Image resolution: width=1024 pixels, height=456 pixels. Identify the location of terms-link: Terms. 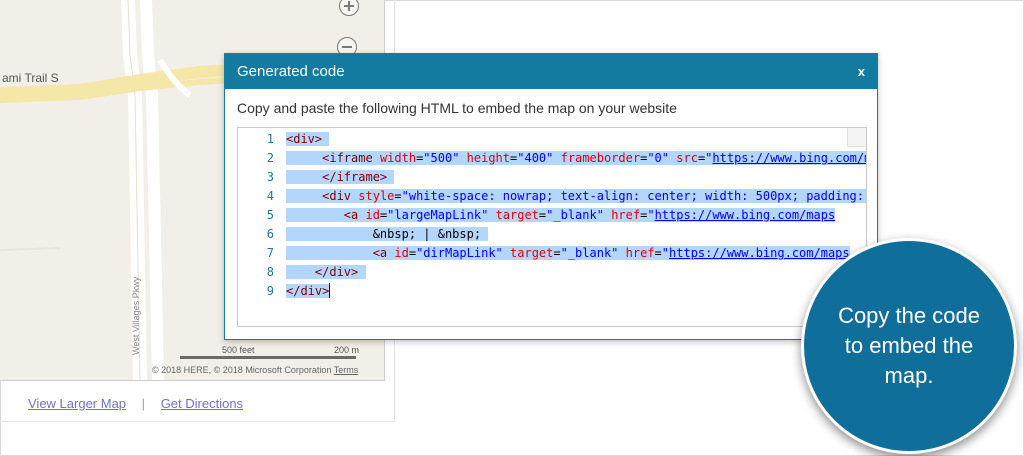
(346, 370).